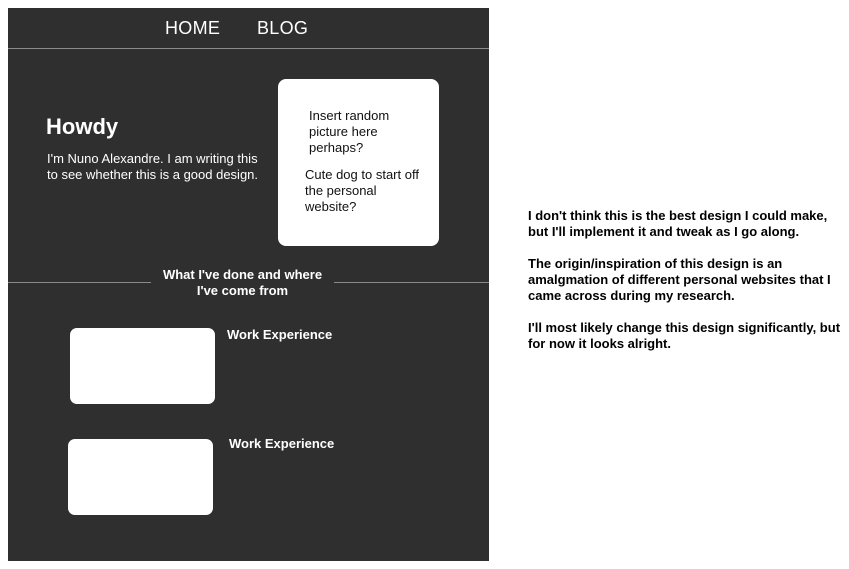 The image size is (849, 569). I want to click on nav-home-link: HOME, so click(192, 28).